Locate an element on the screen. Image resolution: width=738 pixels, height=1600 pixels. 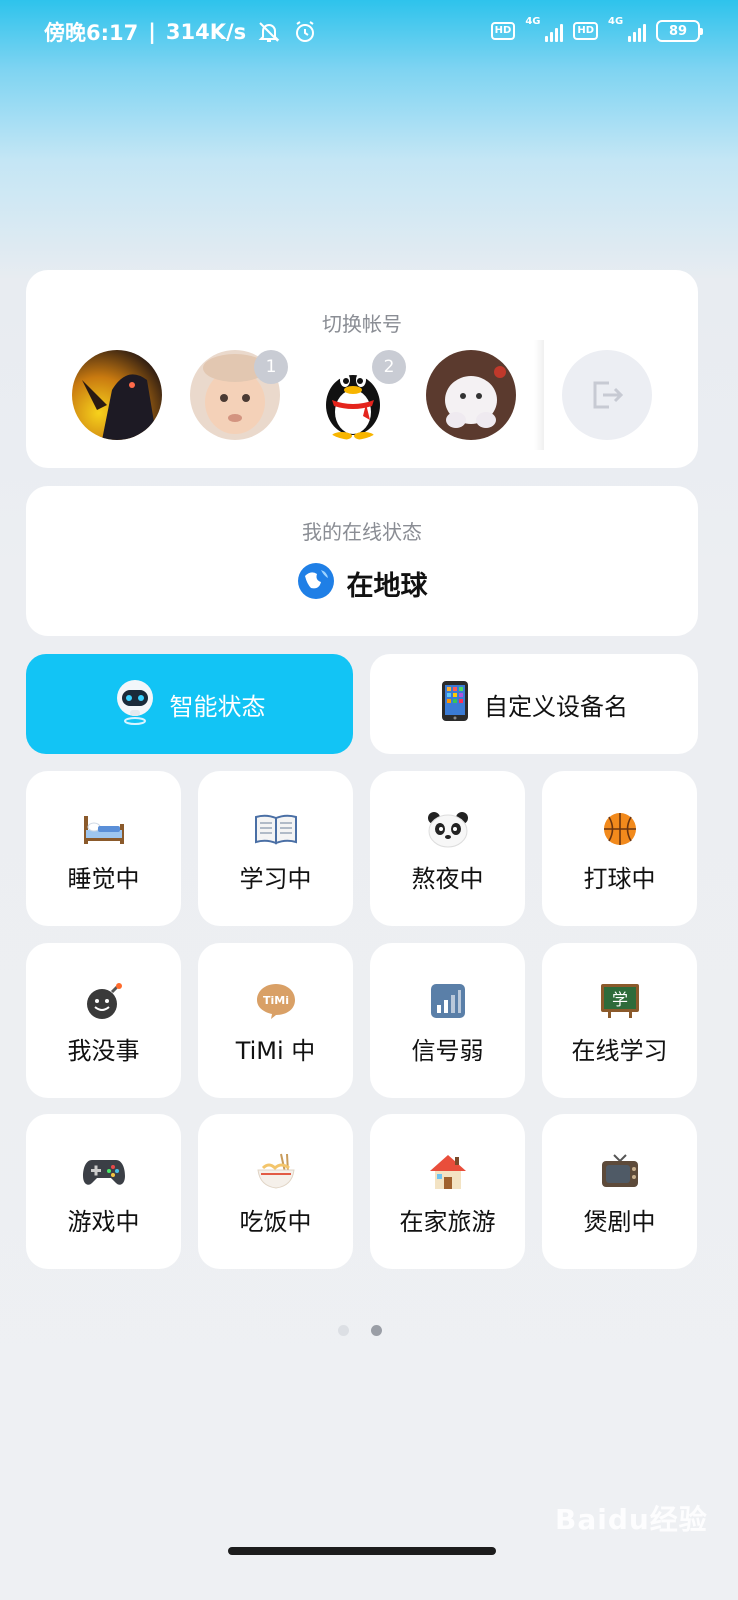
alarm-icon is located at coordinates (305, 32).